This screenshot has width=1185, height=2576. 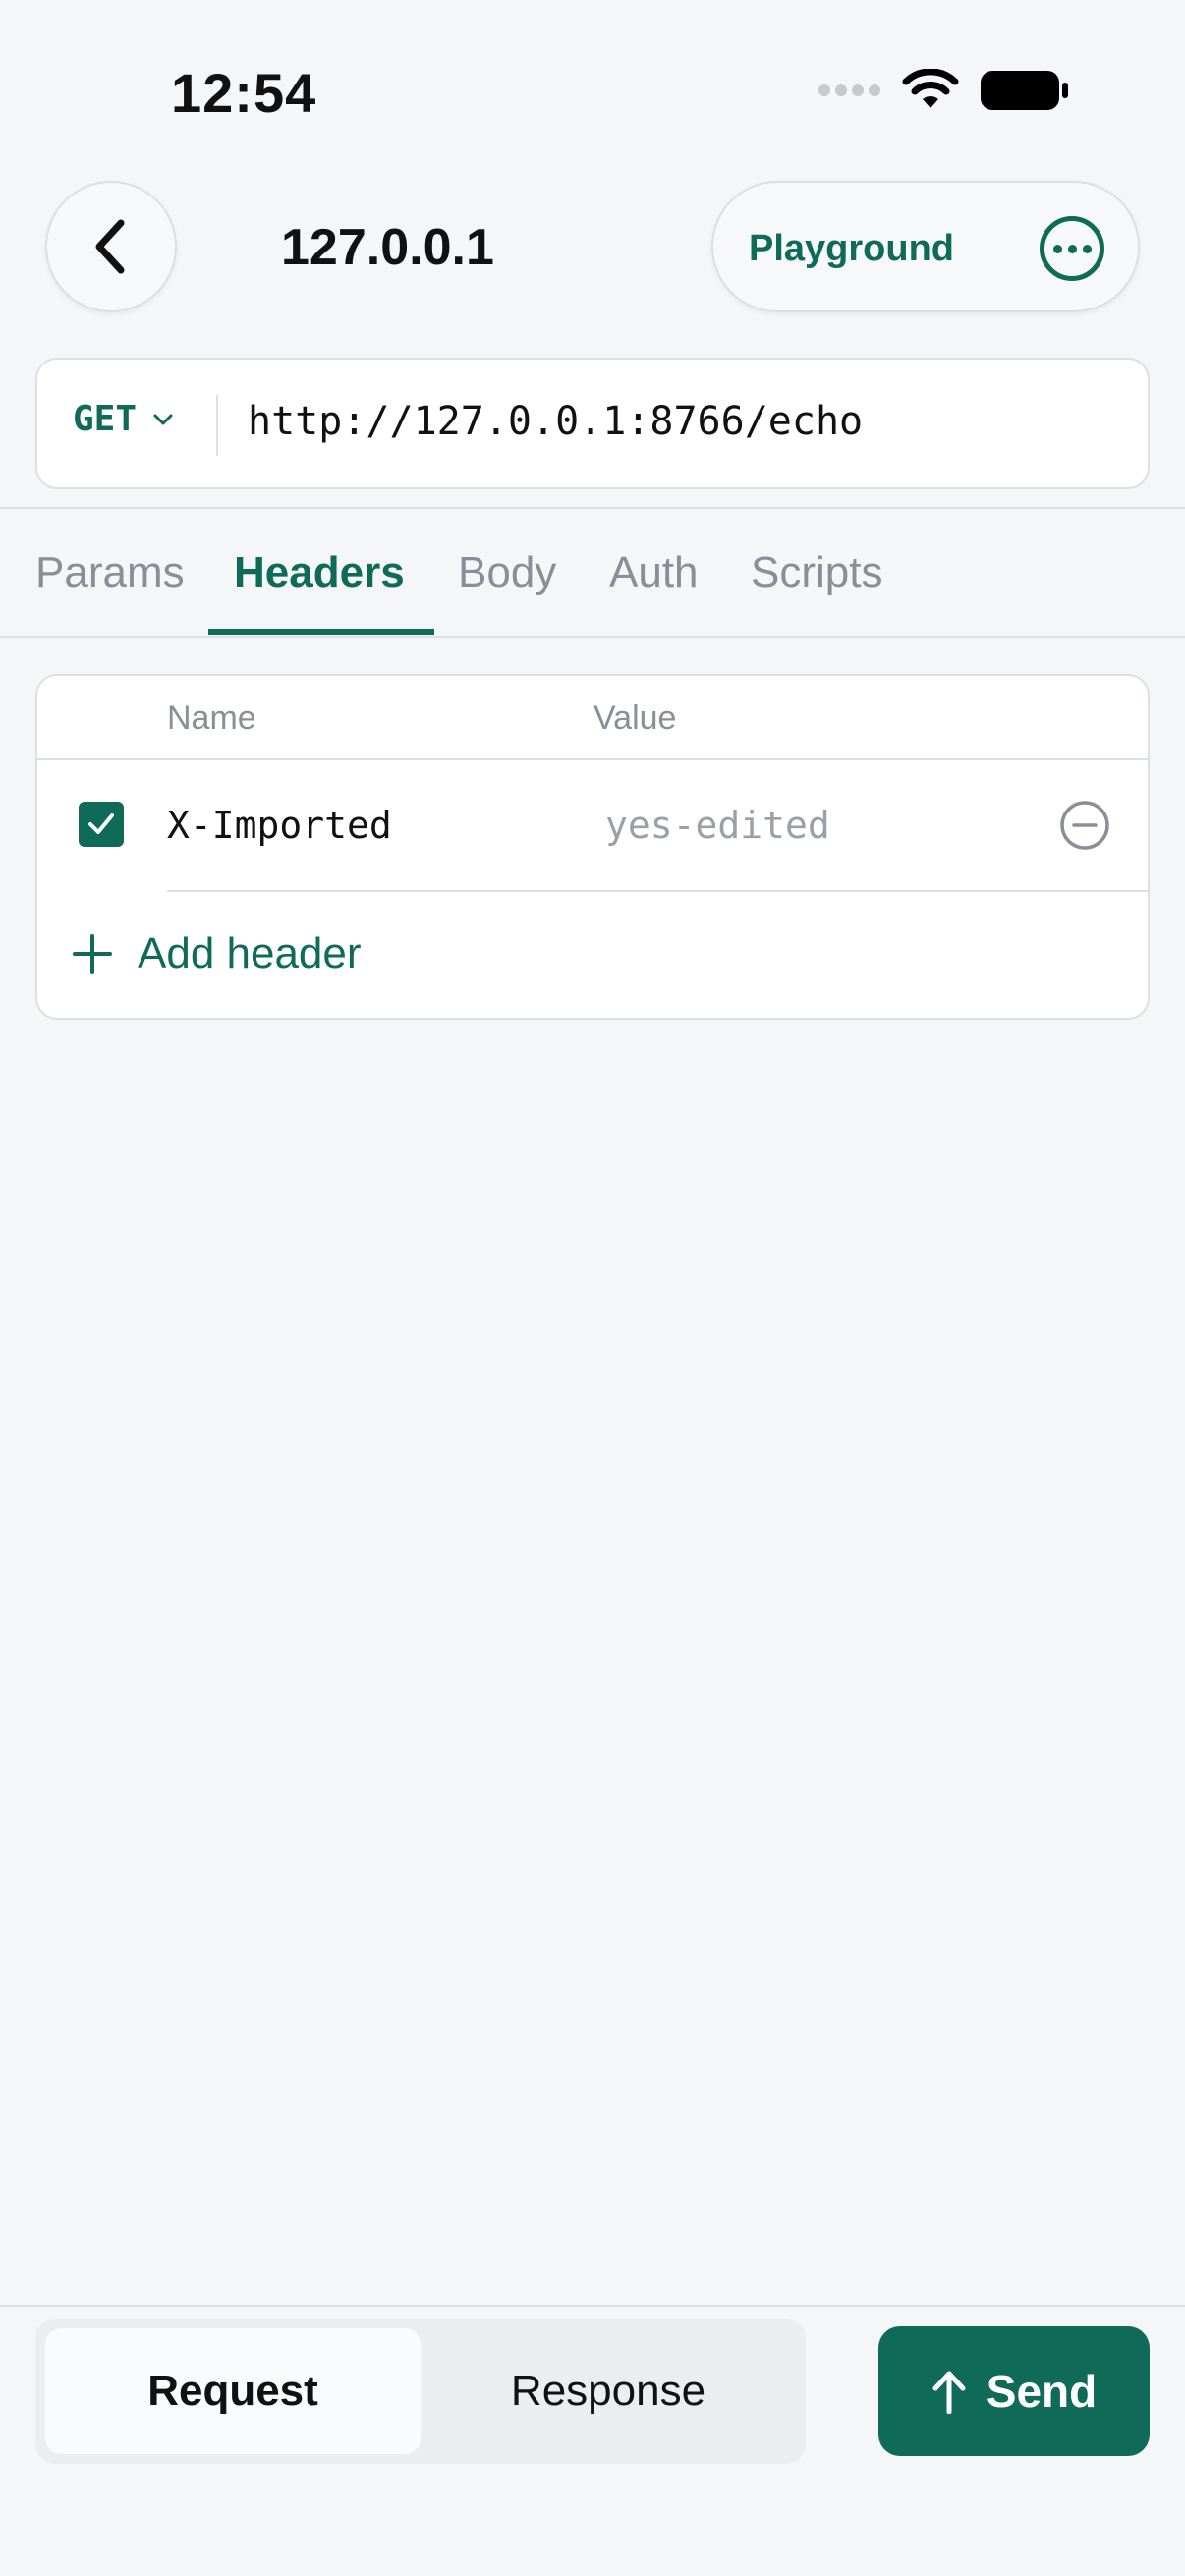 What do you see at coordinates (931, 88) in the screenshot?
I see `wifi-icon` at bounding box center [931, 88].